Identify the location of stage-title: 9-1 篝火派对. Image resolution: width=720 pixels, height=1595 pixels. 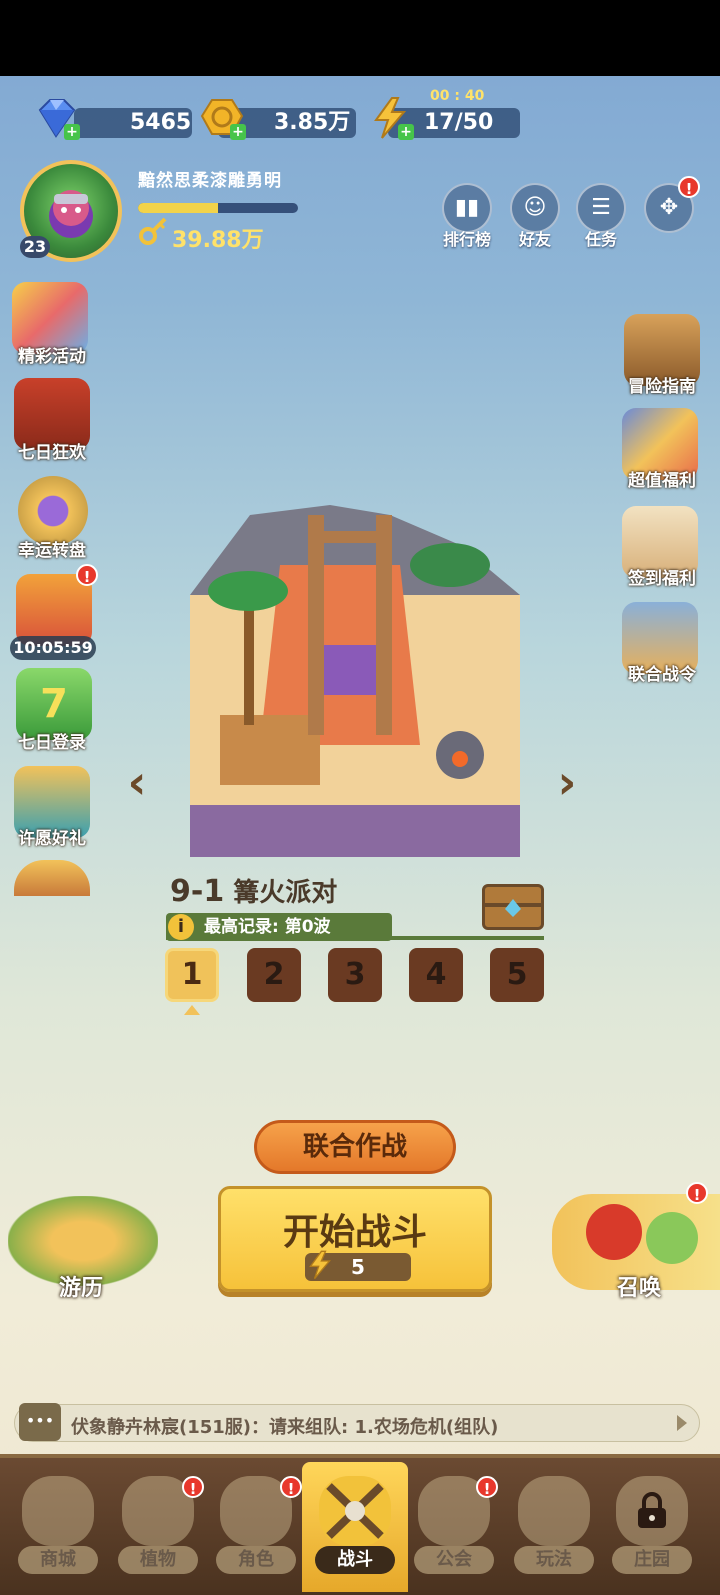
(253, 890).